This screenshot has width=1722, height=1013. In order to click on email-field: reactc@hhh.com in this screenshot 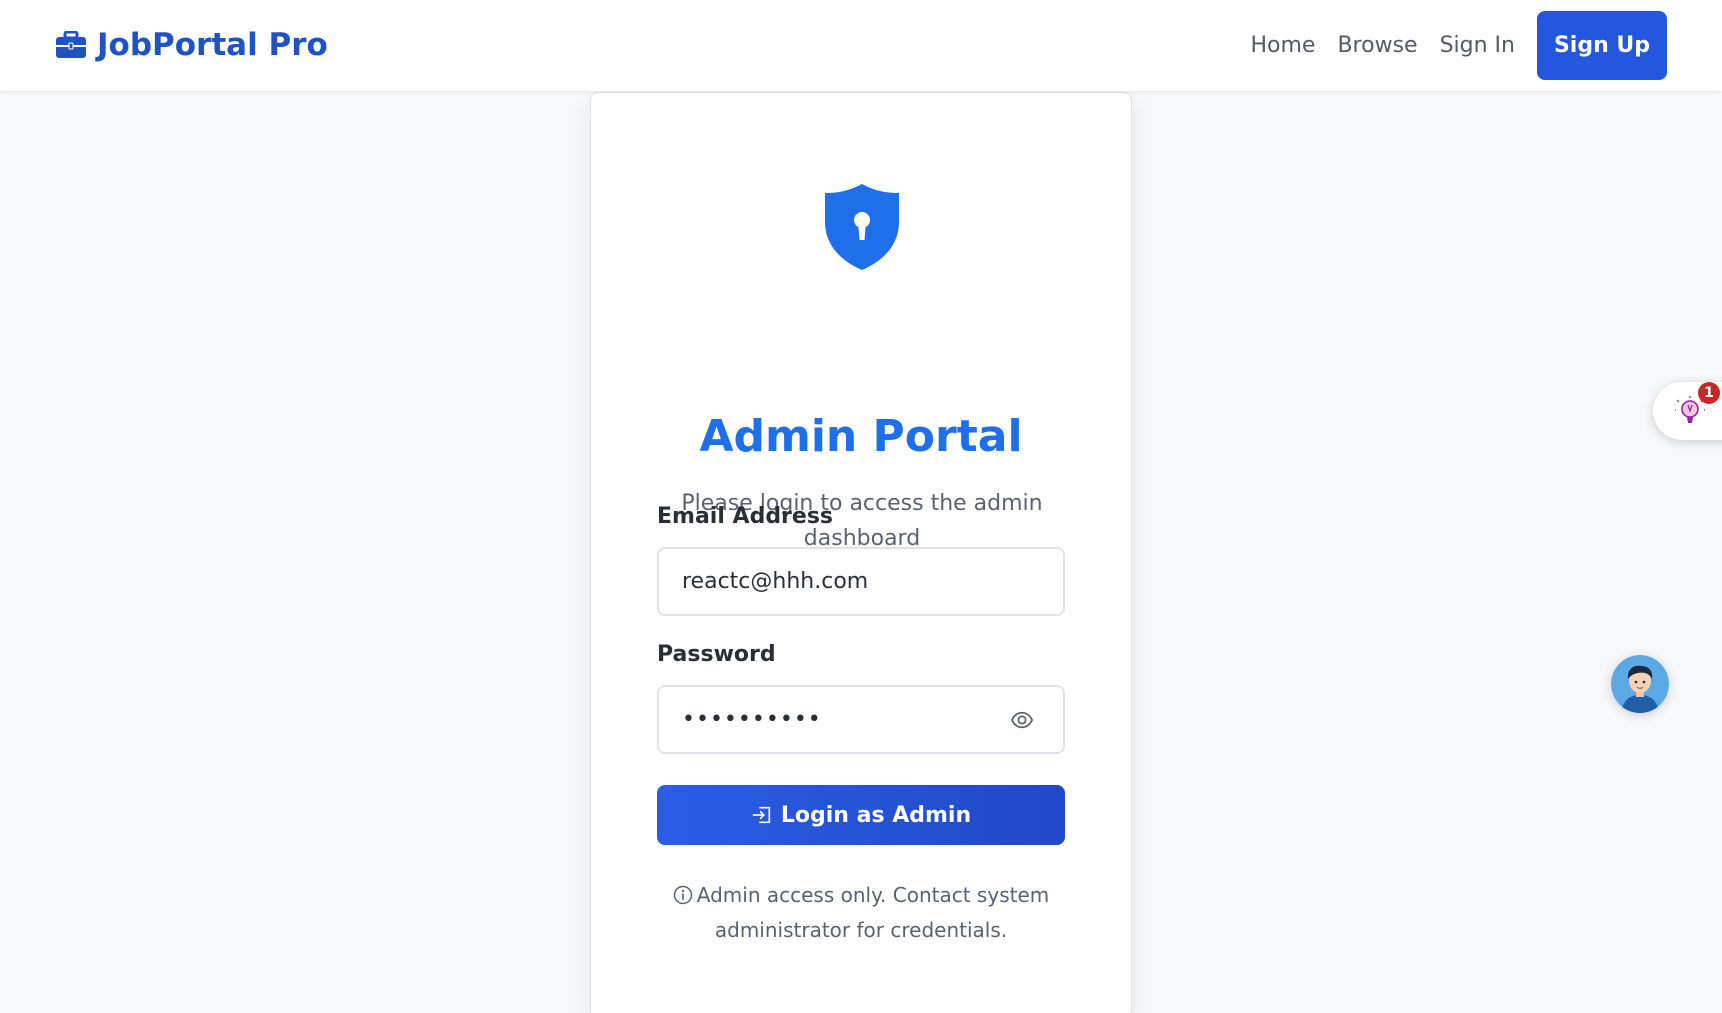, I will do `click(861, 581)`.